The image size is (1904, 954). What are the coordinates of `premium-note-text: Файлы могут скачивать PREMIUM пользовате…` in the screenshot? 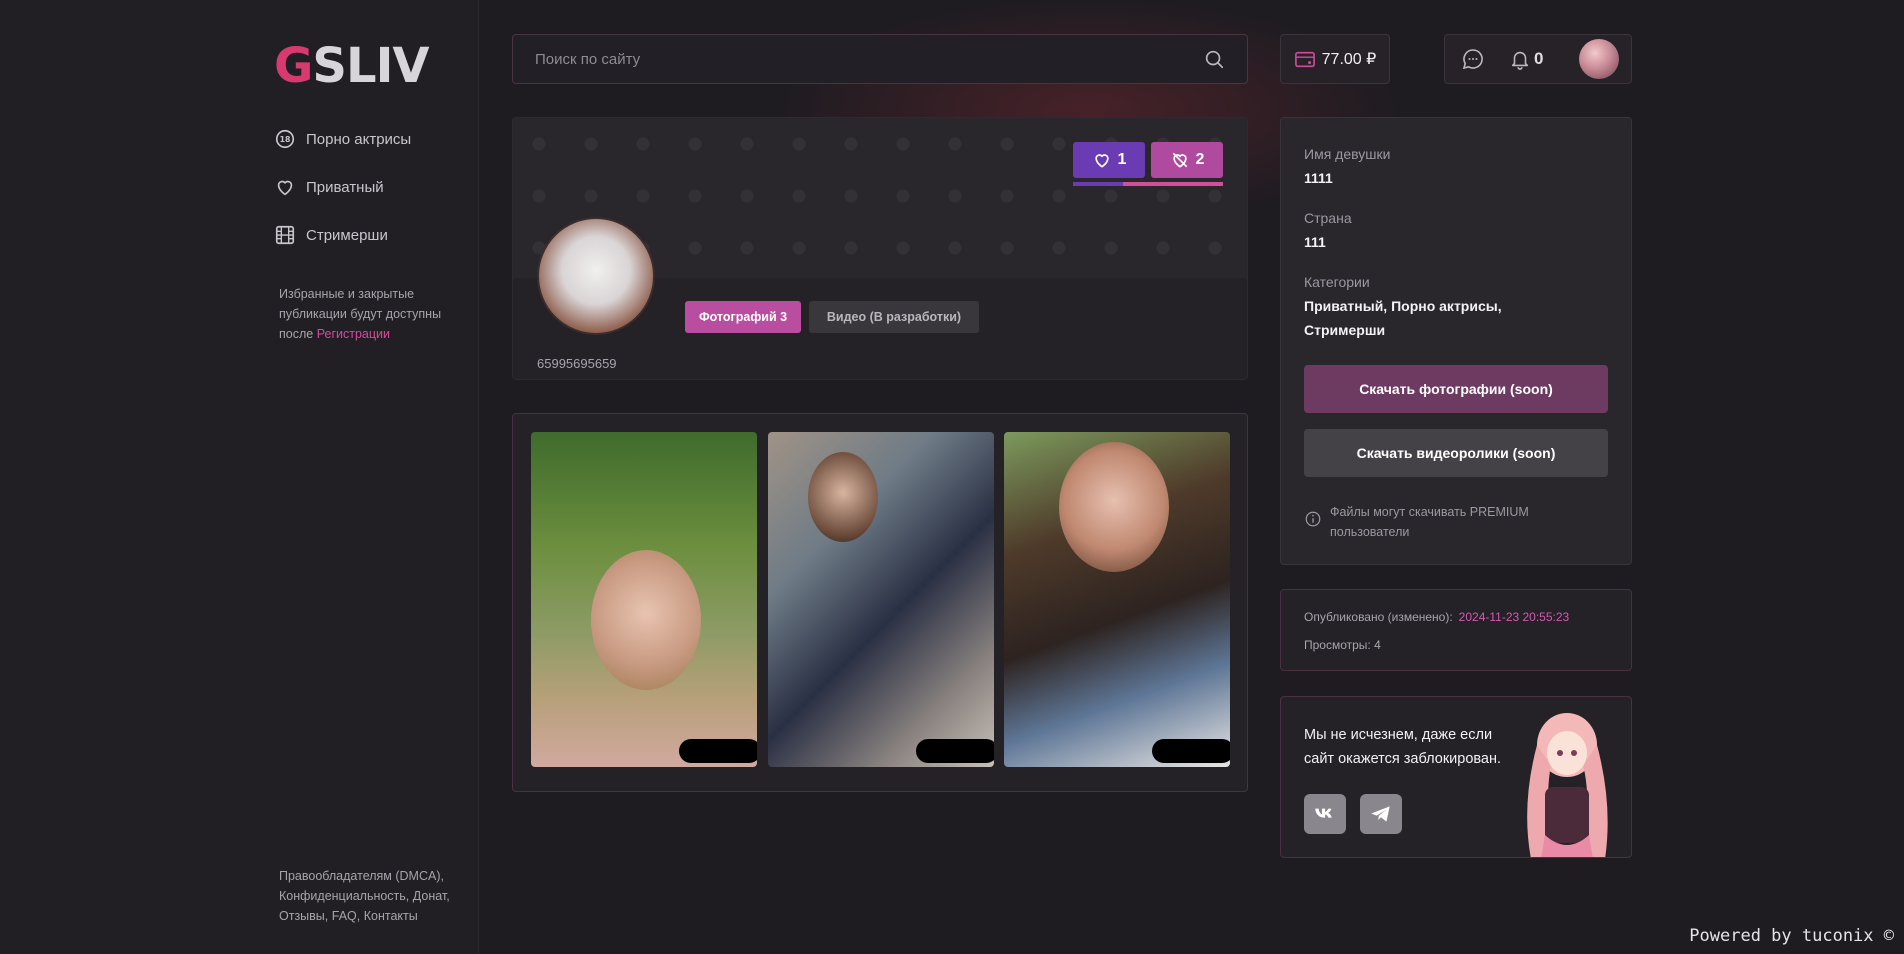 It's located at (1429, 522).